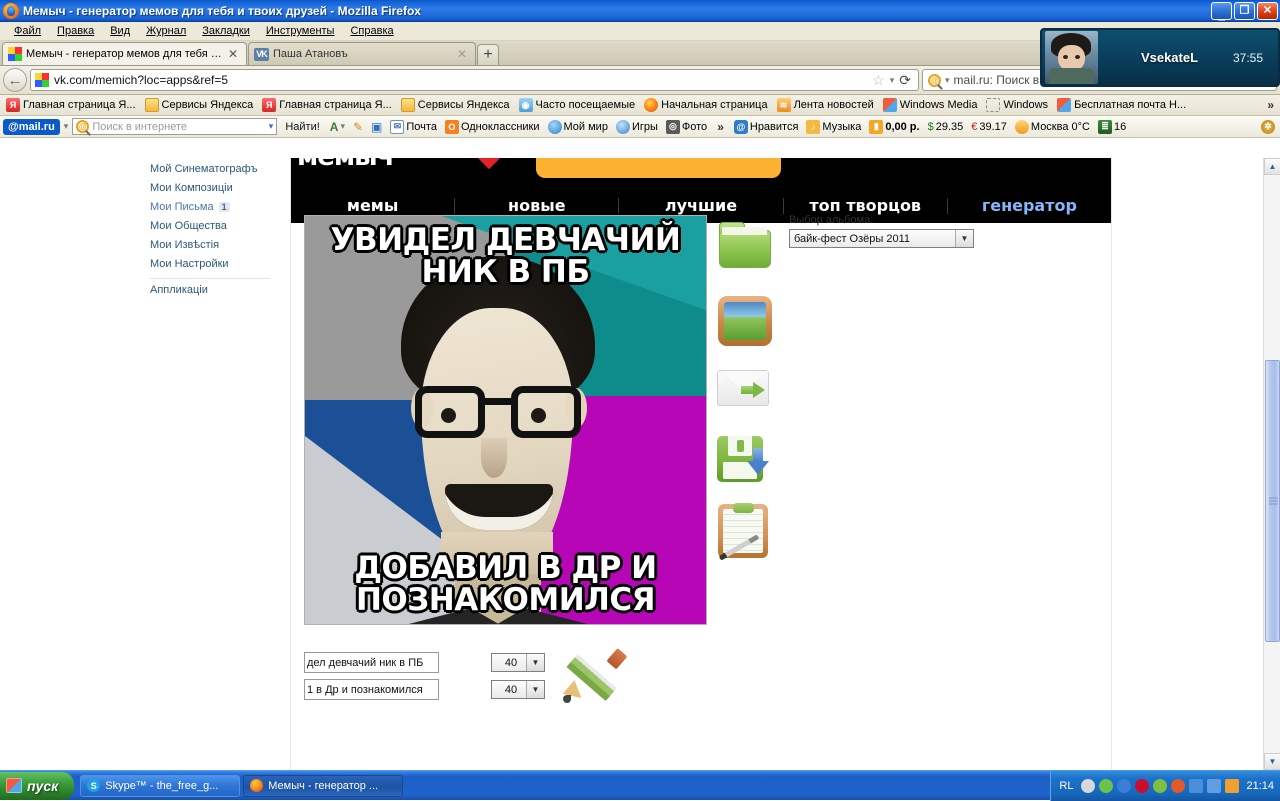 The height and width of the screenshot is (801, 1280). I want to click on menu-item-bookmarks: Закладки, so click(226, 31).